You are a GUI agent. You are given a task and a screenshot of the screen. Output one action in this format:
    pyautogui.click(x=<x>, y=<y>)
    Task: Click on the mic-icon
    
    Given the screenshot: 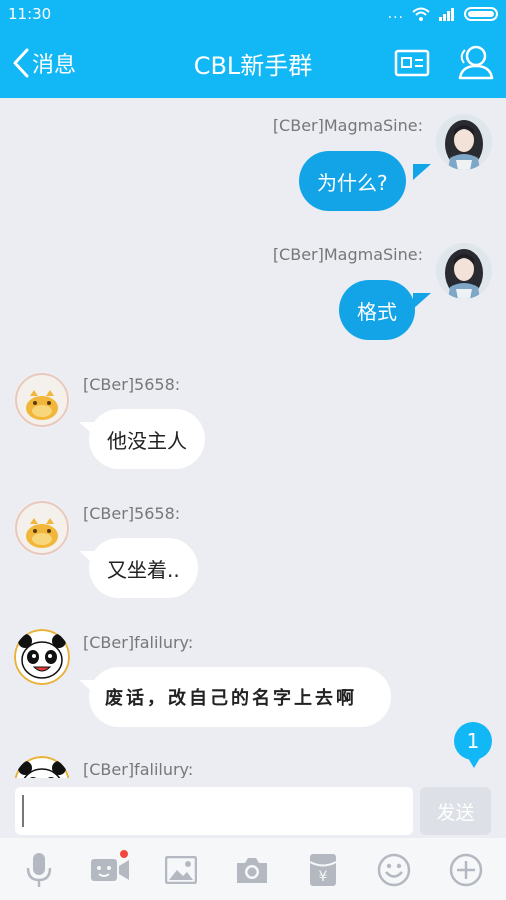 What is the action you would take?
    pyautogui.click(x=39, y=870)
    